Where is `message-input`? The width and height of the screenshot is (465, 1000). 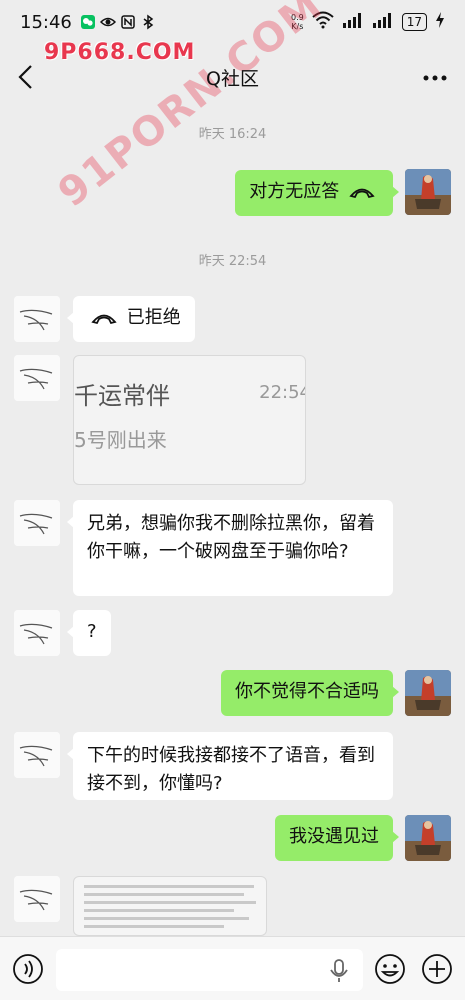
message-input is located at coordinates (209, 970).